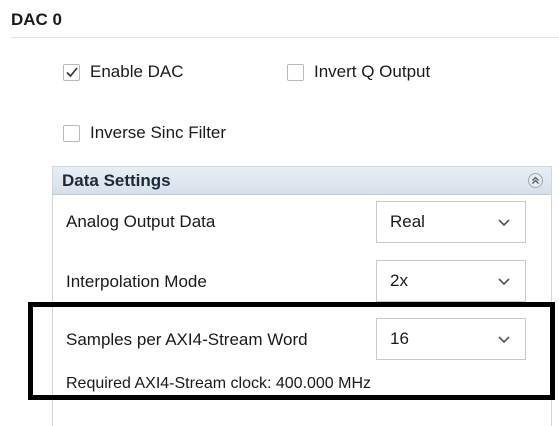  I want to click on checkbox-checked, so click(71, 72).